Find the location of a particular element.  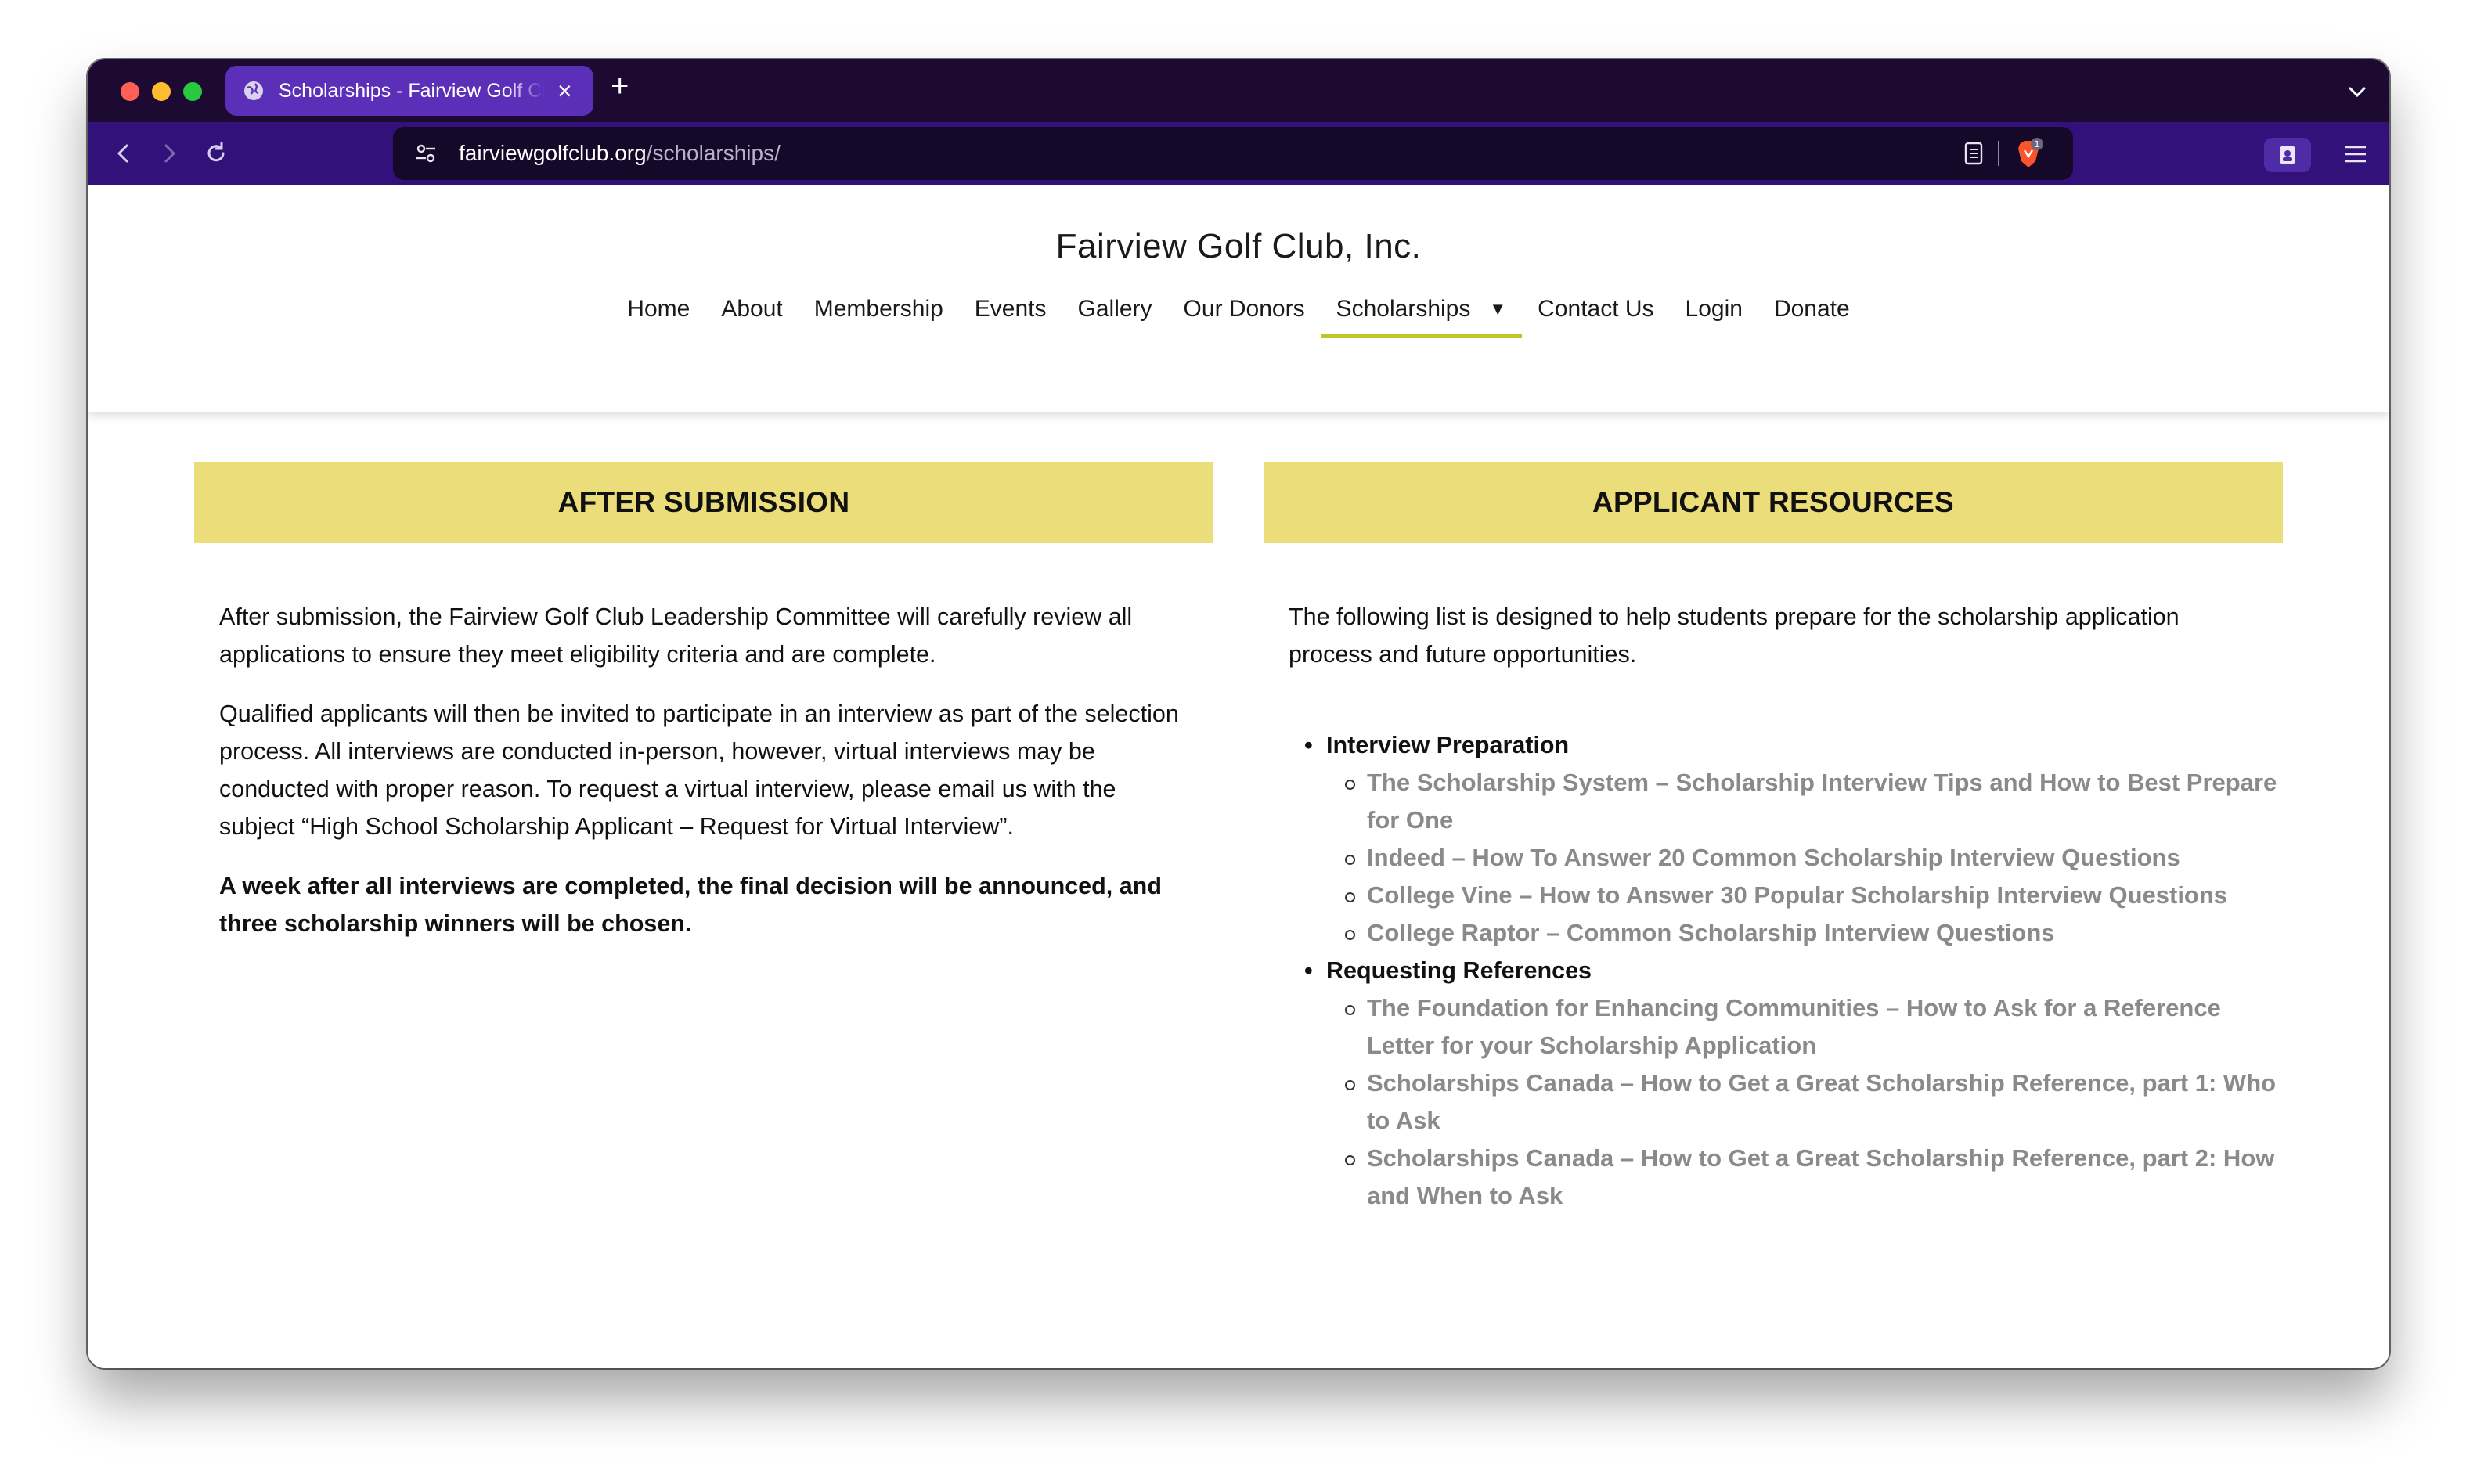

new-tab-button: + is located at coordinates (620, 86).